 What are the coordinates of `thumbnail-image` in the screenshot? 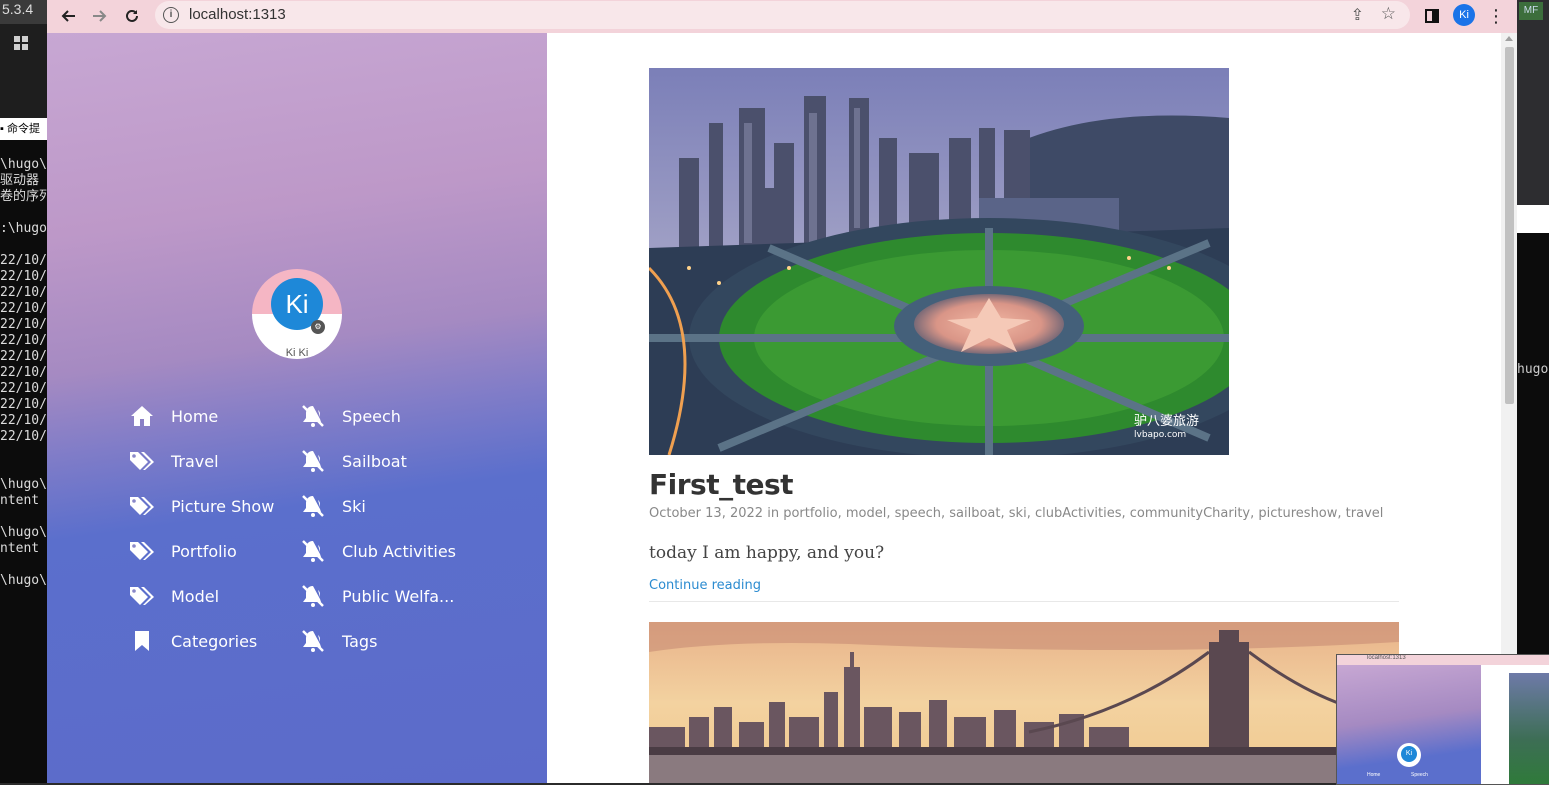 It's located at (1529, 728).